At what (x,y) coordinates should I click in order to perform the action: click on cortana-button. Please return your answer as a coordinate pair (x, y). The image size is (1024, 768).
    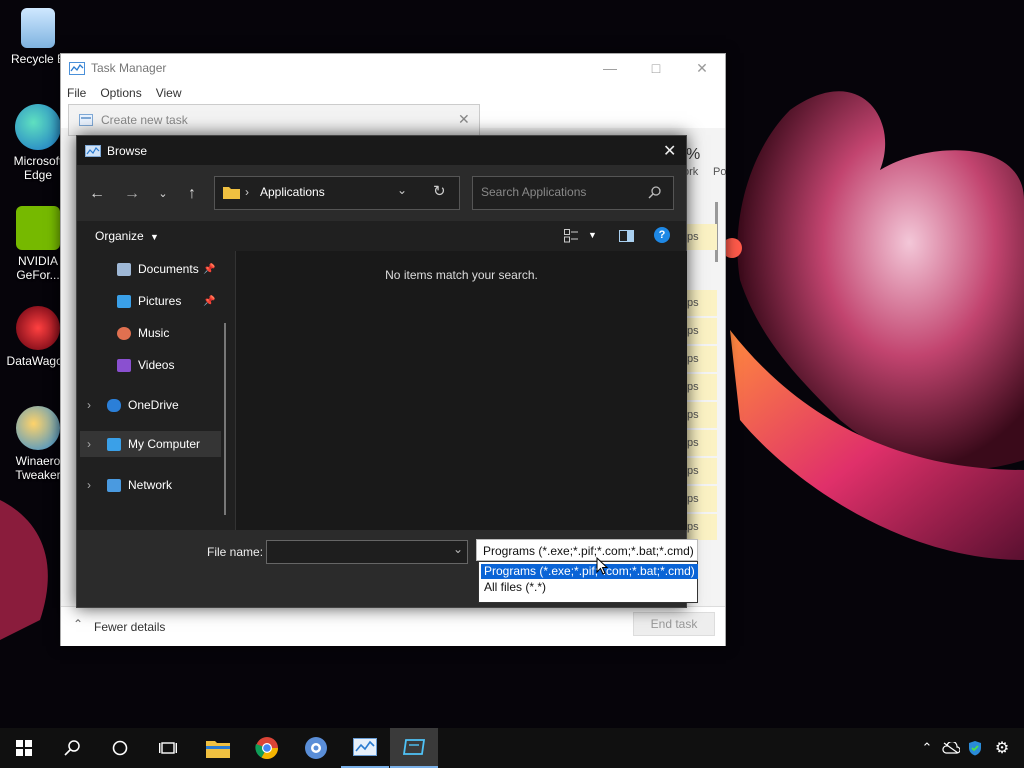
    Looking at the image, I should click on (120, 748).